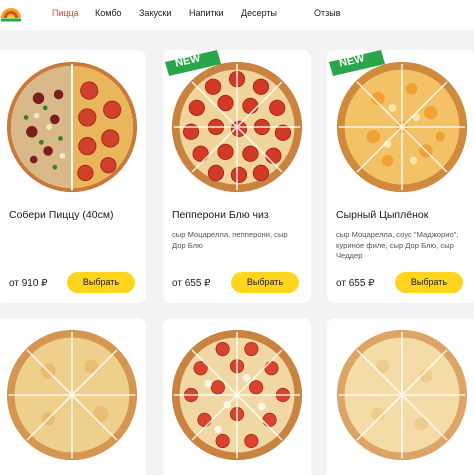 The image size is (474, 475). I want to click on pizza-pepperoni-image, so click(237, 127).